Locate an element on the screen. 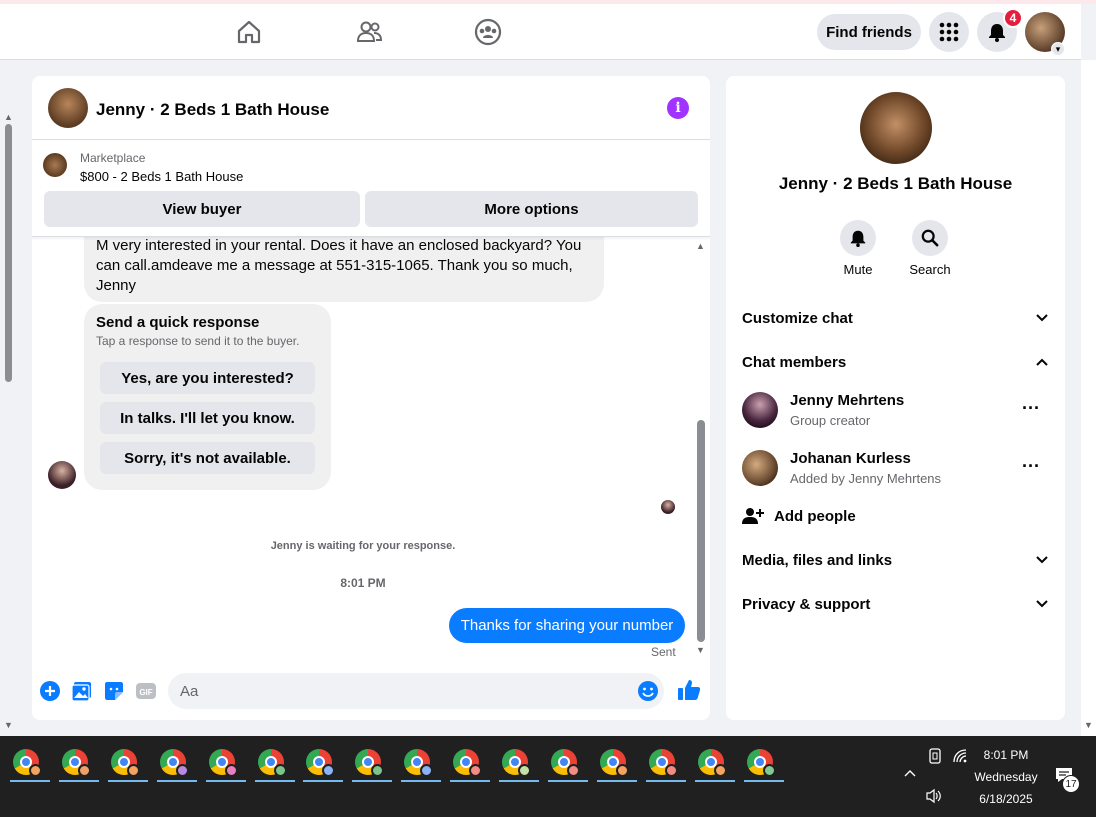 The image size is (1096, 817). find-friends-button: Find friends is located at coordinates (869, 32).